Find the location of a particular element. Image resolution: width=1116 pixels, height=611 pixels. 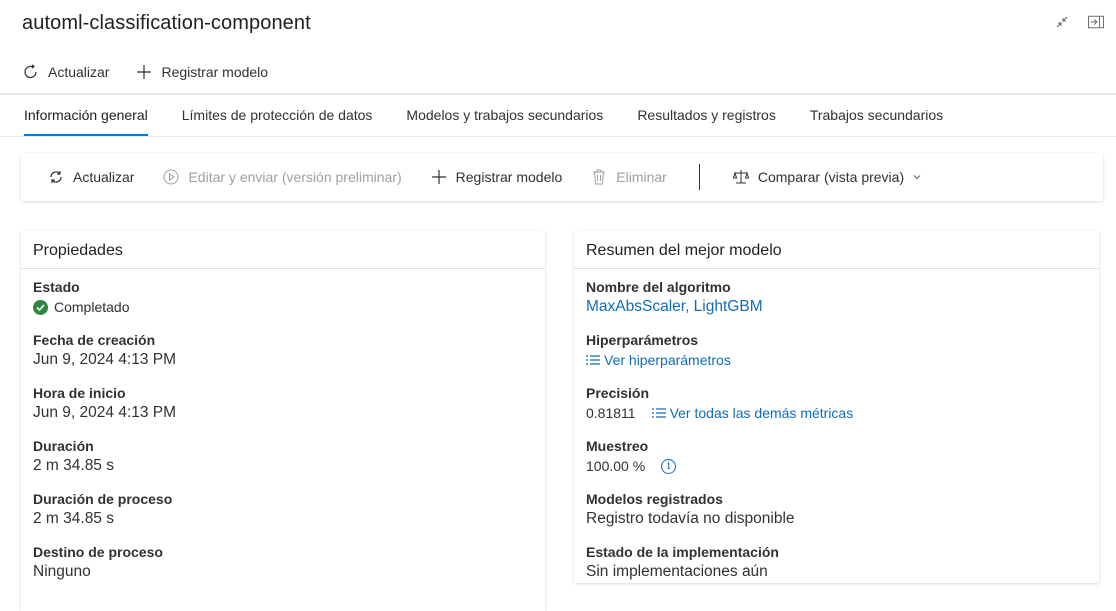

compute-duration-label: Duración de proceso is located at coordinates (103, 499).